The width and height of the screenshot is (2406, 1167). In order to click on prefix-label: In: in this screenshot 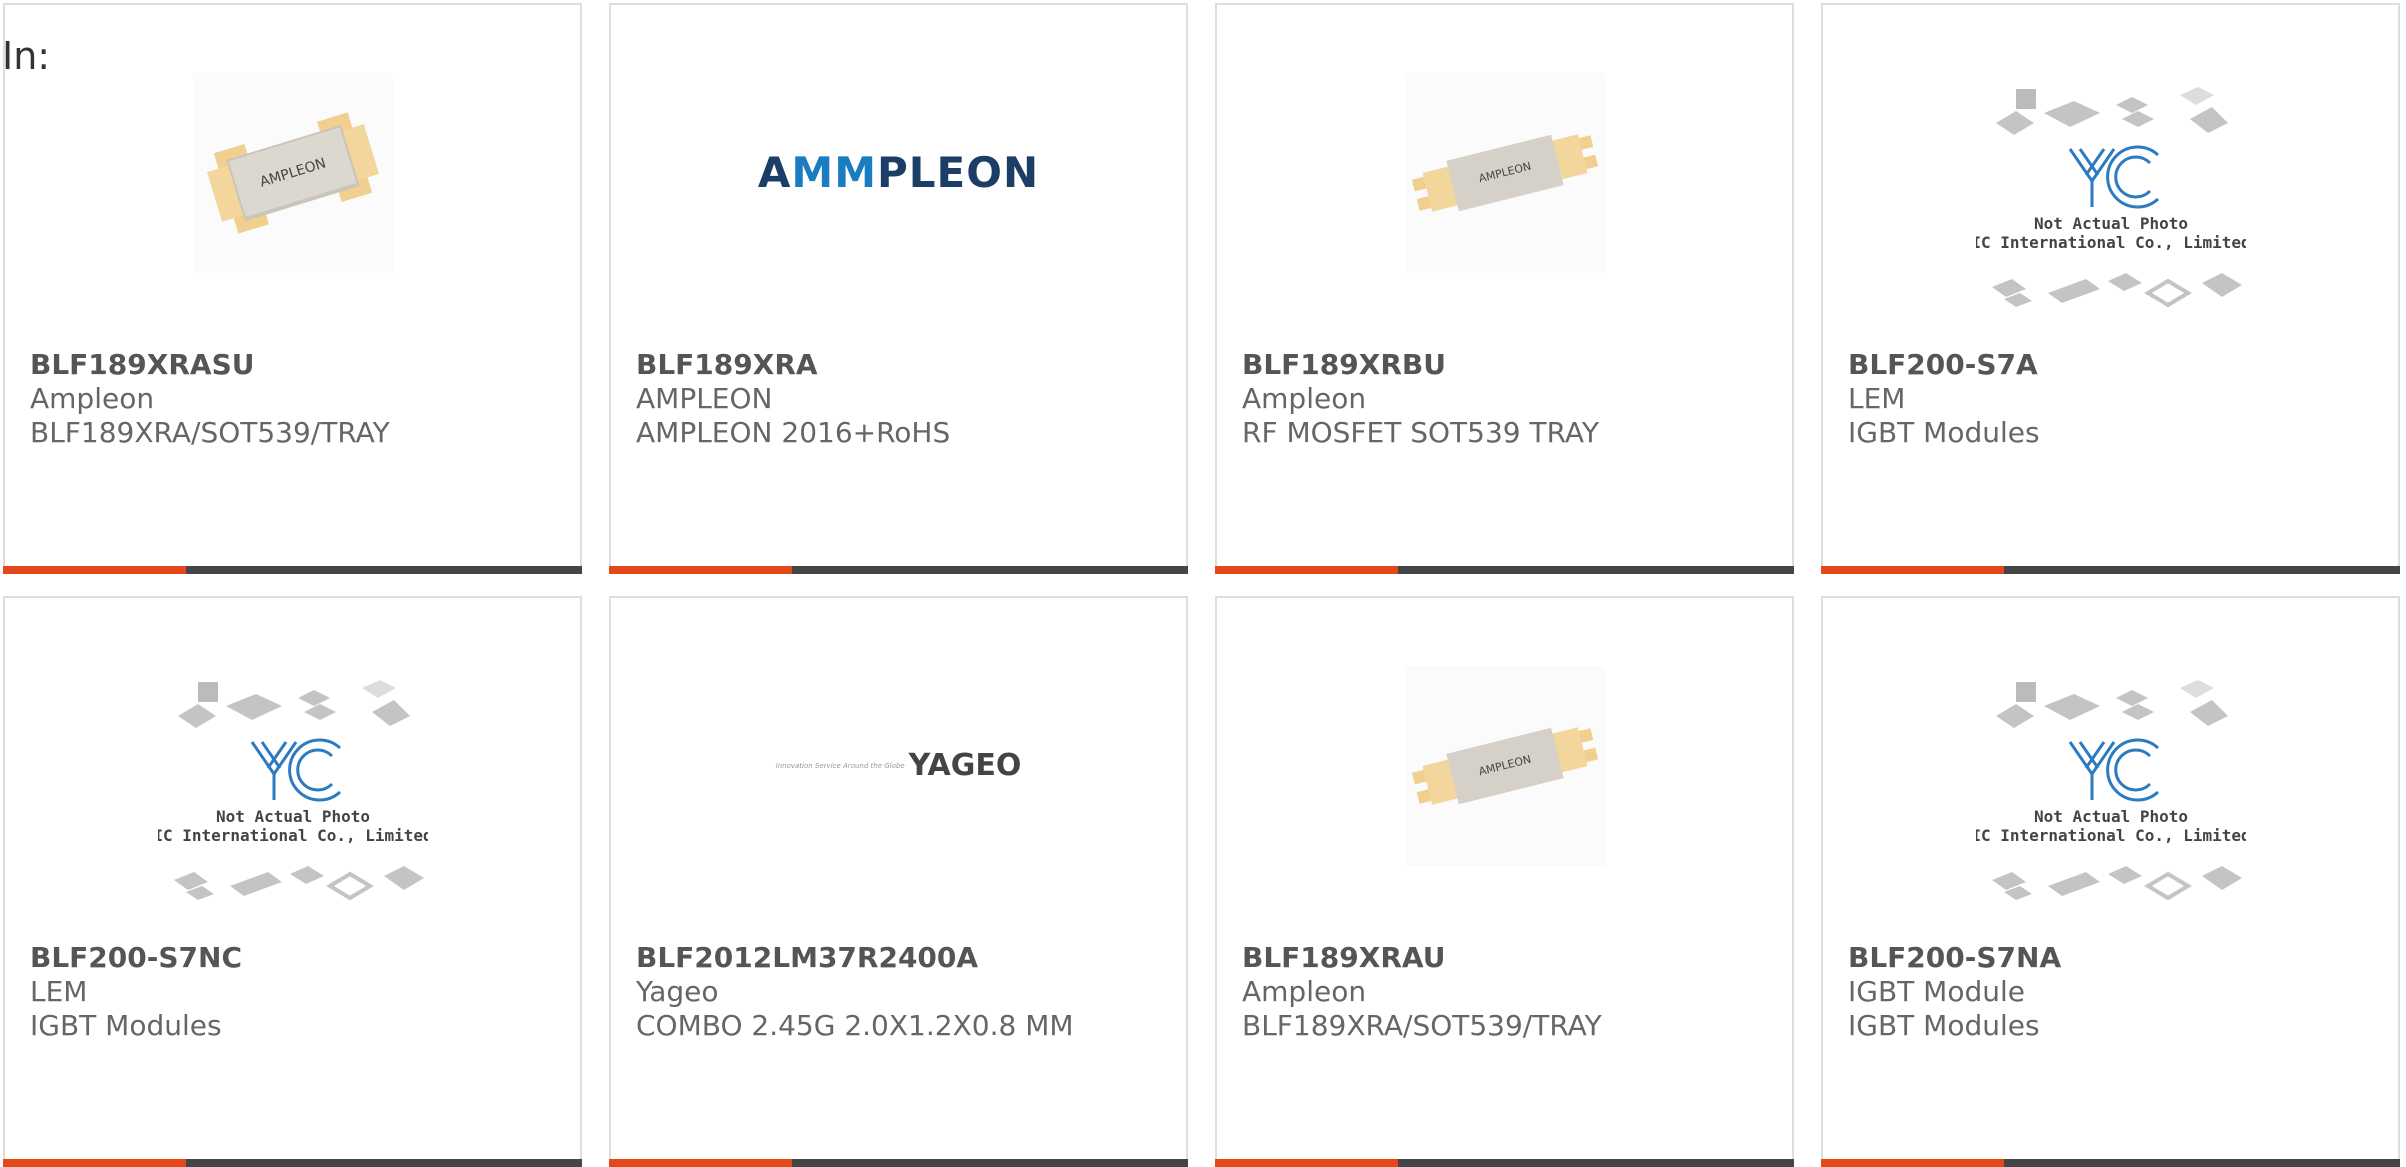, I will do `click(26, 56)`.